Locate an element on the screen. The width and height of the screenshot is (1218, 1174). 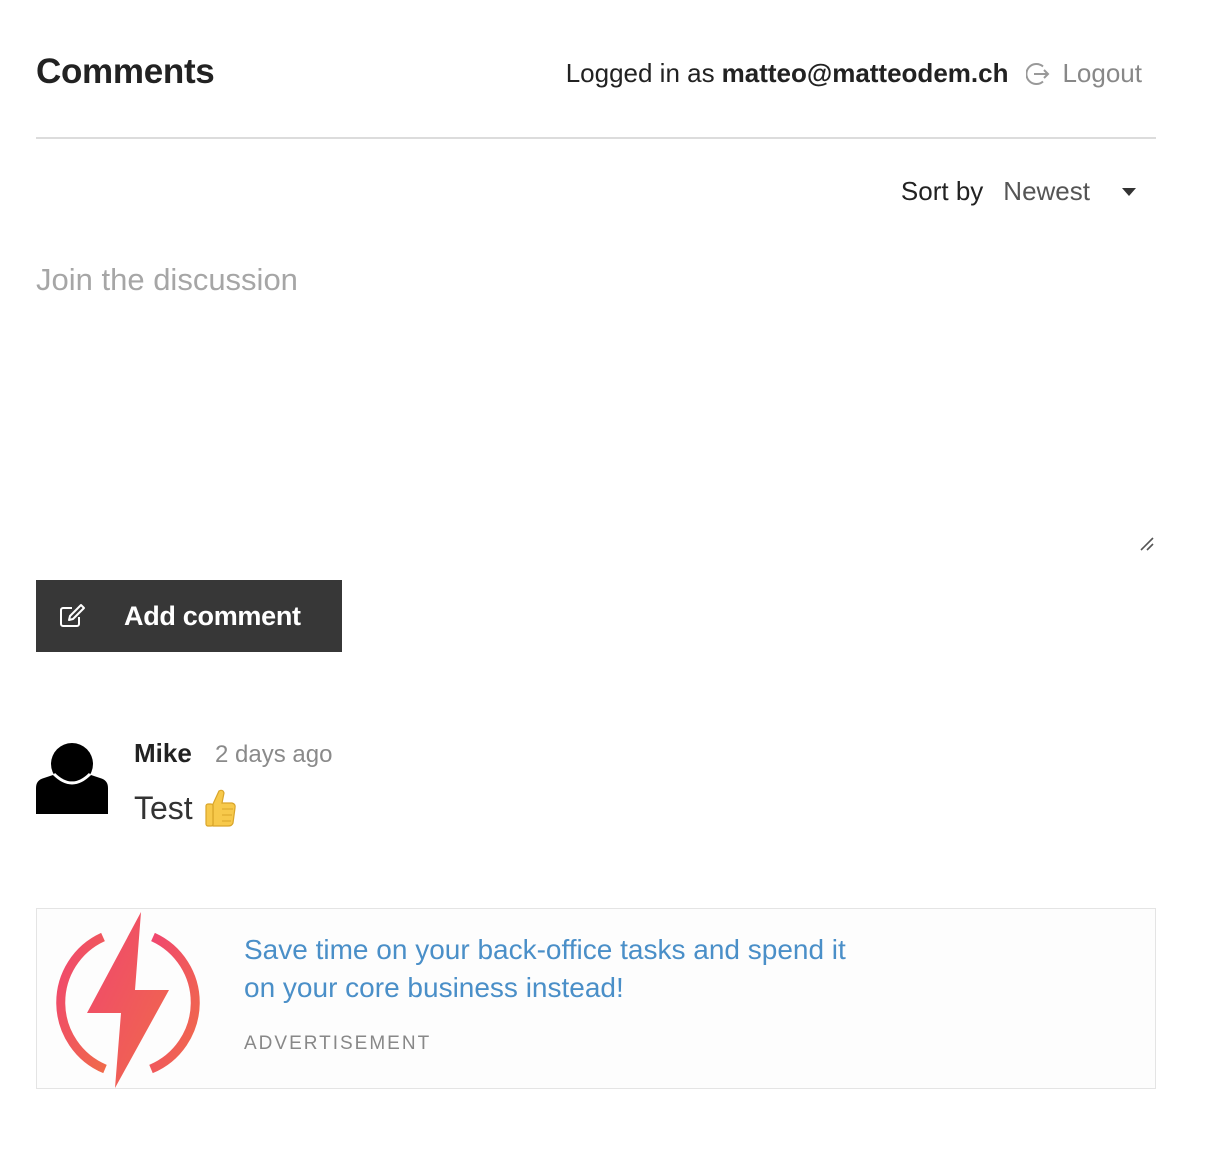
logged-in-label: Logged in as is located at coordinates (640, 73).